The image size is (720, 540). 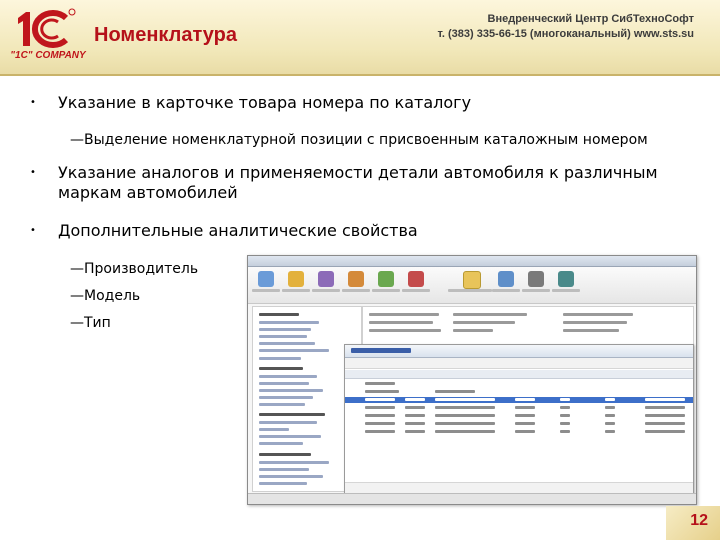 What do you see at coordinates (326, 279) in the screenshot?
I see `chart-icon` at bounding box center [326, 279].